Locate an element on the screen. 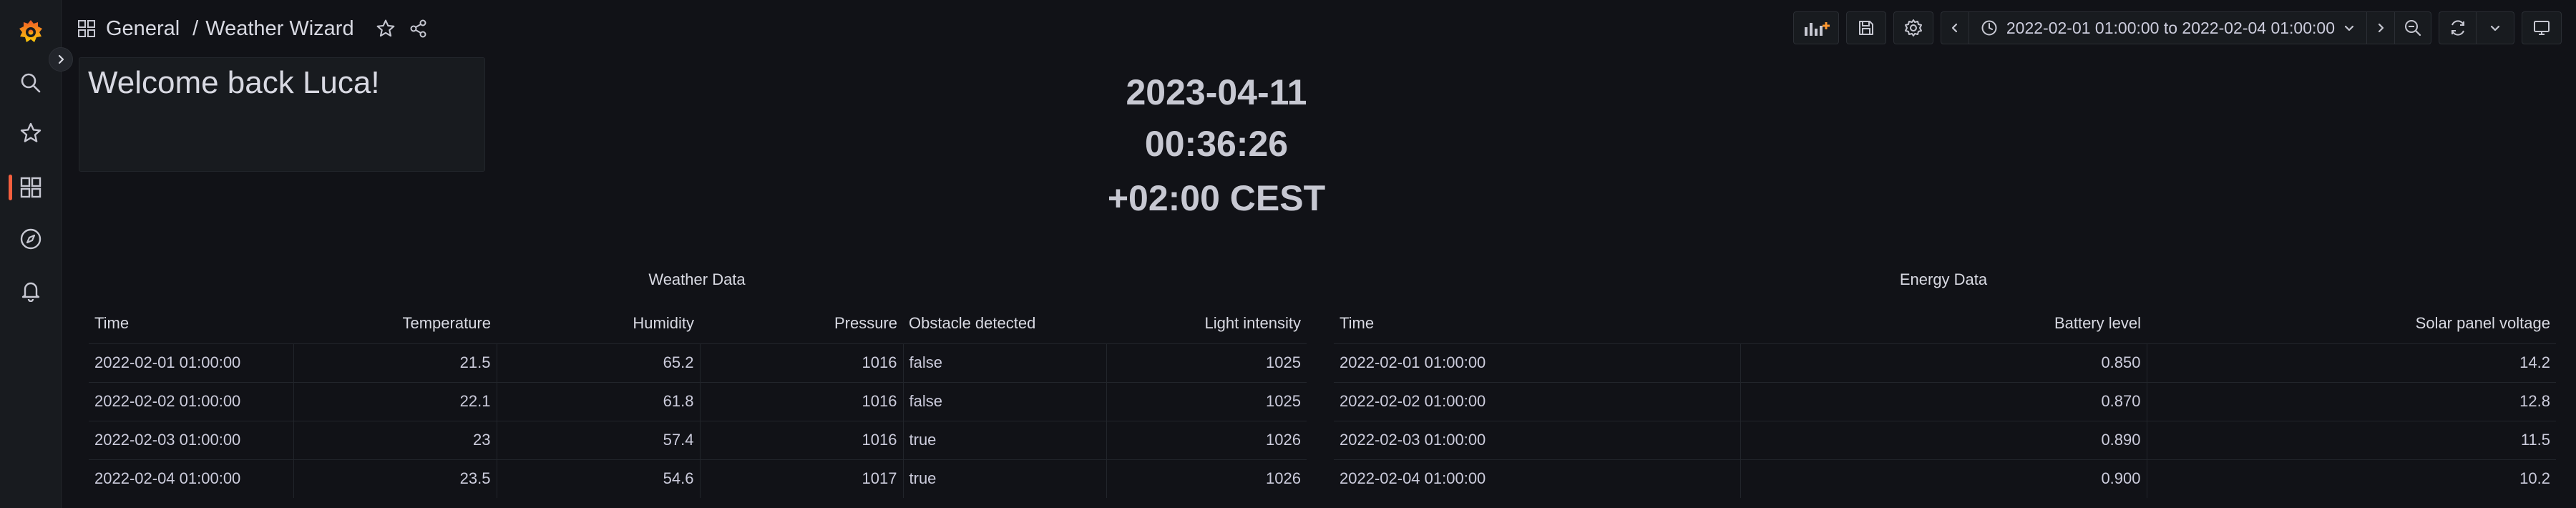 This screenshot has width=2576, height=508. clock-timezone: +02:00 CEST is located at coordinates (1216, 198).